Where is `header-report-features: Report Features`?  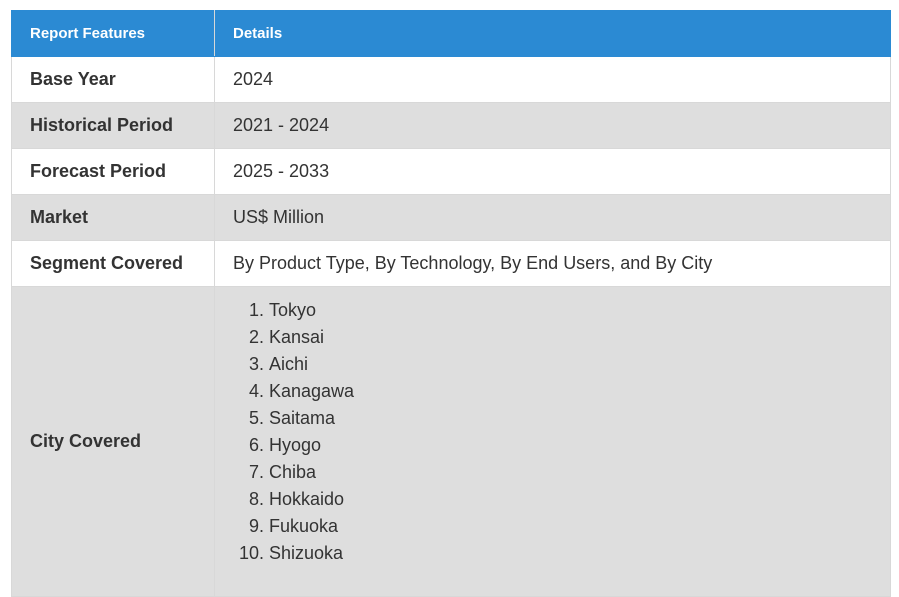
header-report-features: Report Features is located at coordinates (113, 33).